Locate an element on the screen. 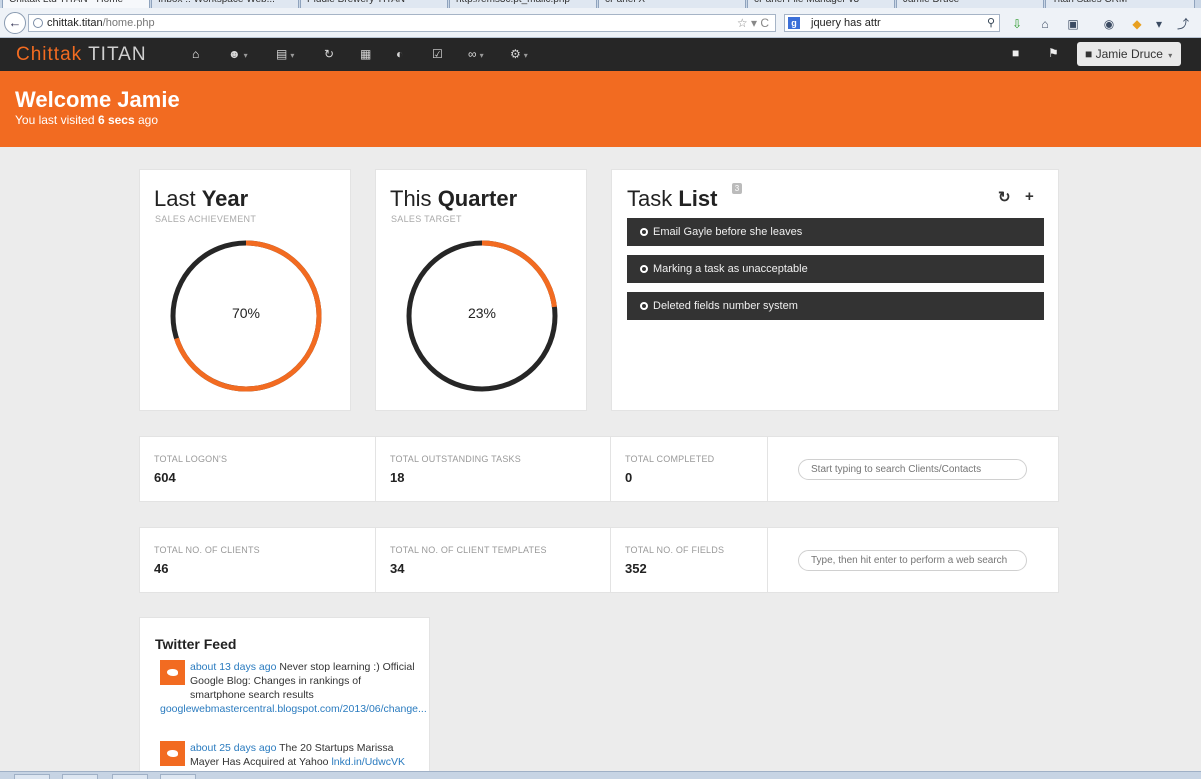  twitter-feed-title: Twitter Feed is located at coordinates (196, 644).